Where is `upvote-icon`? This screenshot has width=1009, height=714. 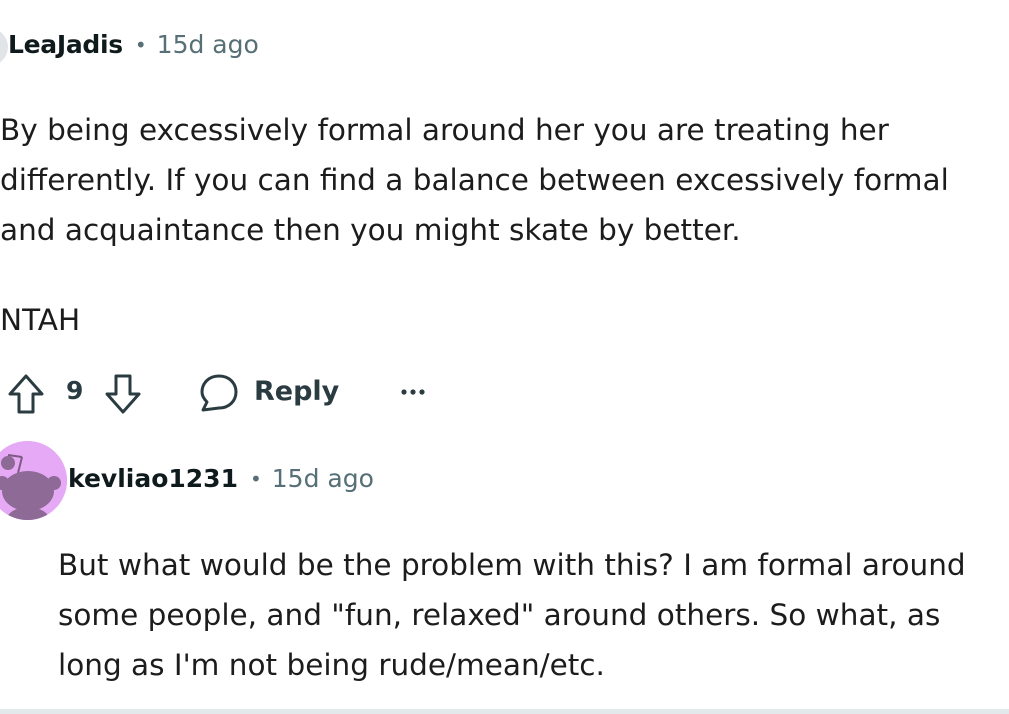
upvote-icon is located at coordinates (26, 394).